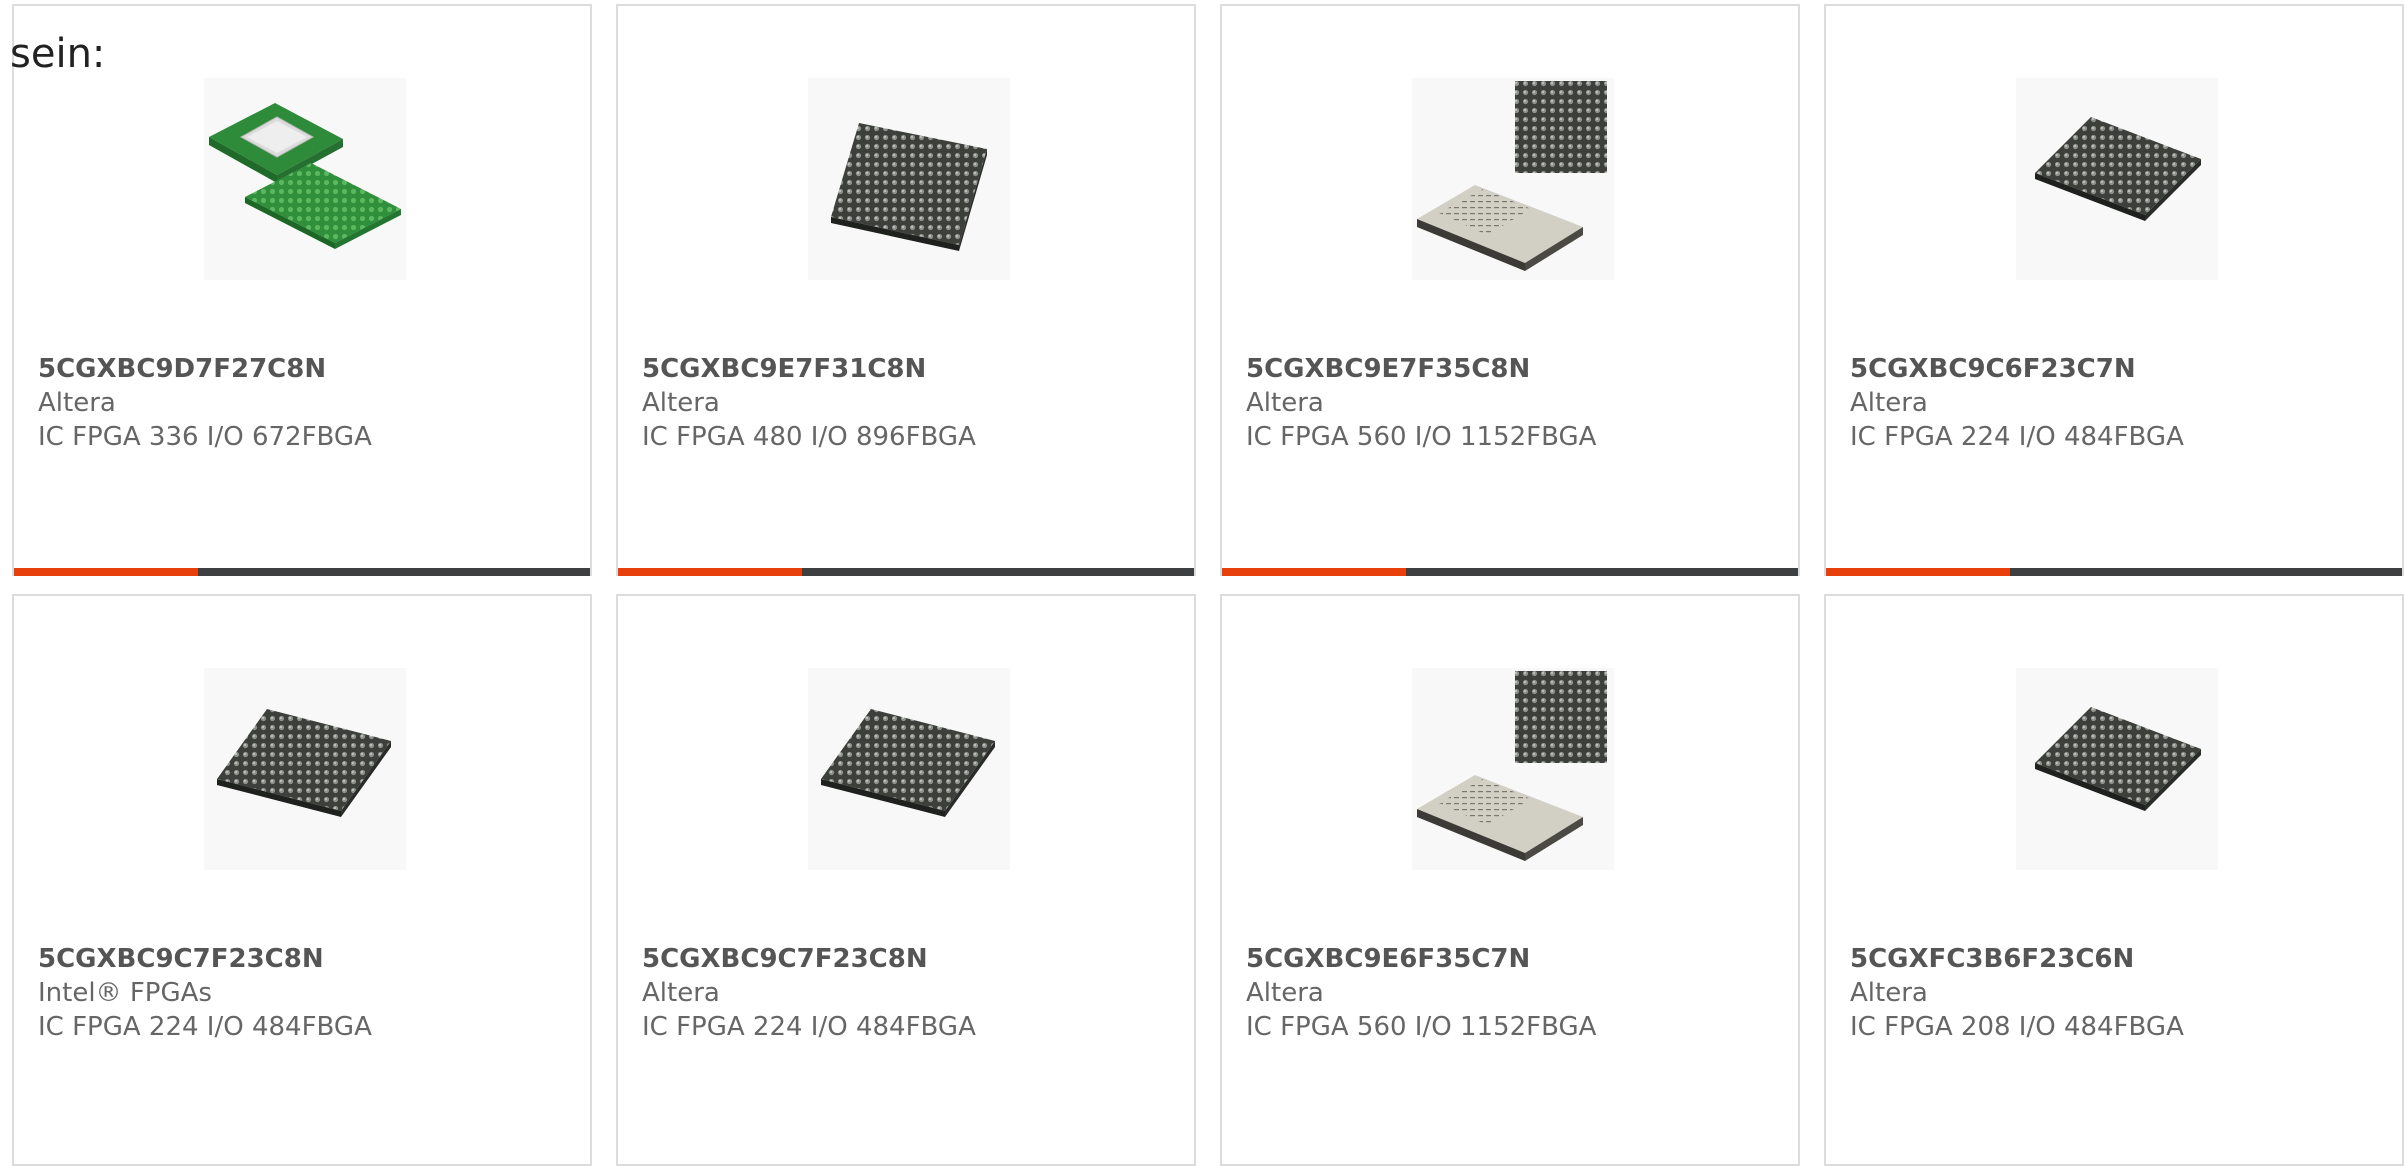 The image size is (2405, 1166). What do you see at coordinates (2116, 369) in the screenshot?
I see `part-number: 5CGXBC9C6F23C7N` at bounding box center [2116, 369].